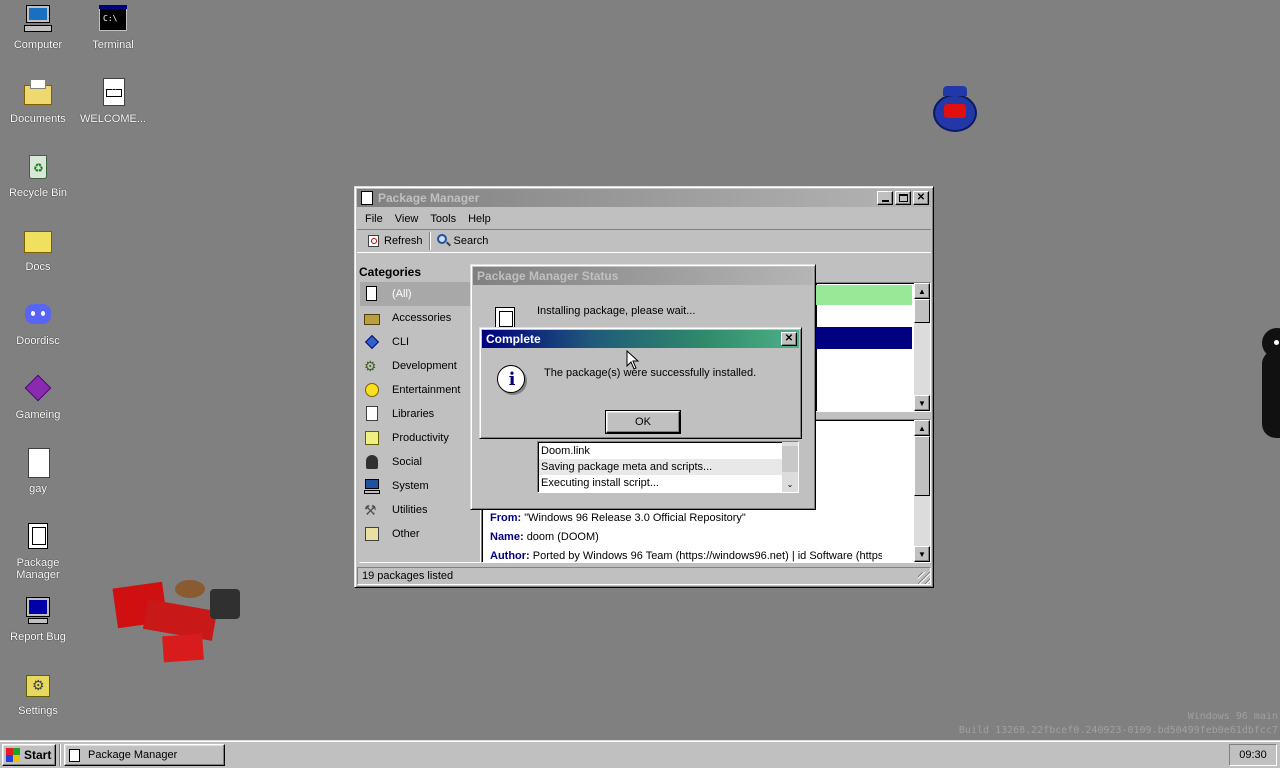  I want to click on system-tray: 09:30, so click(1253, 755).